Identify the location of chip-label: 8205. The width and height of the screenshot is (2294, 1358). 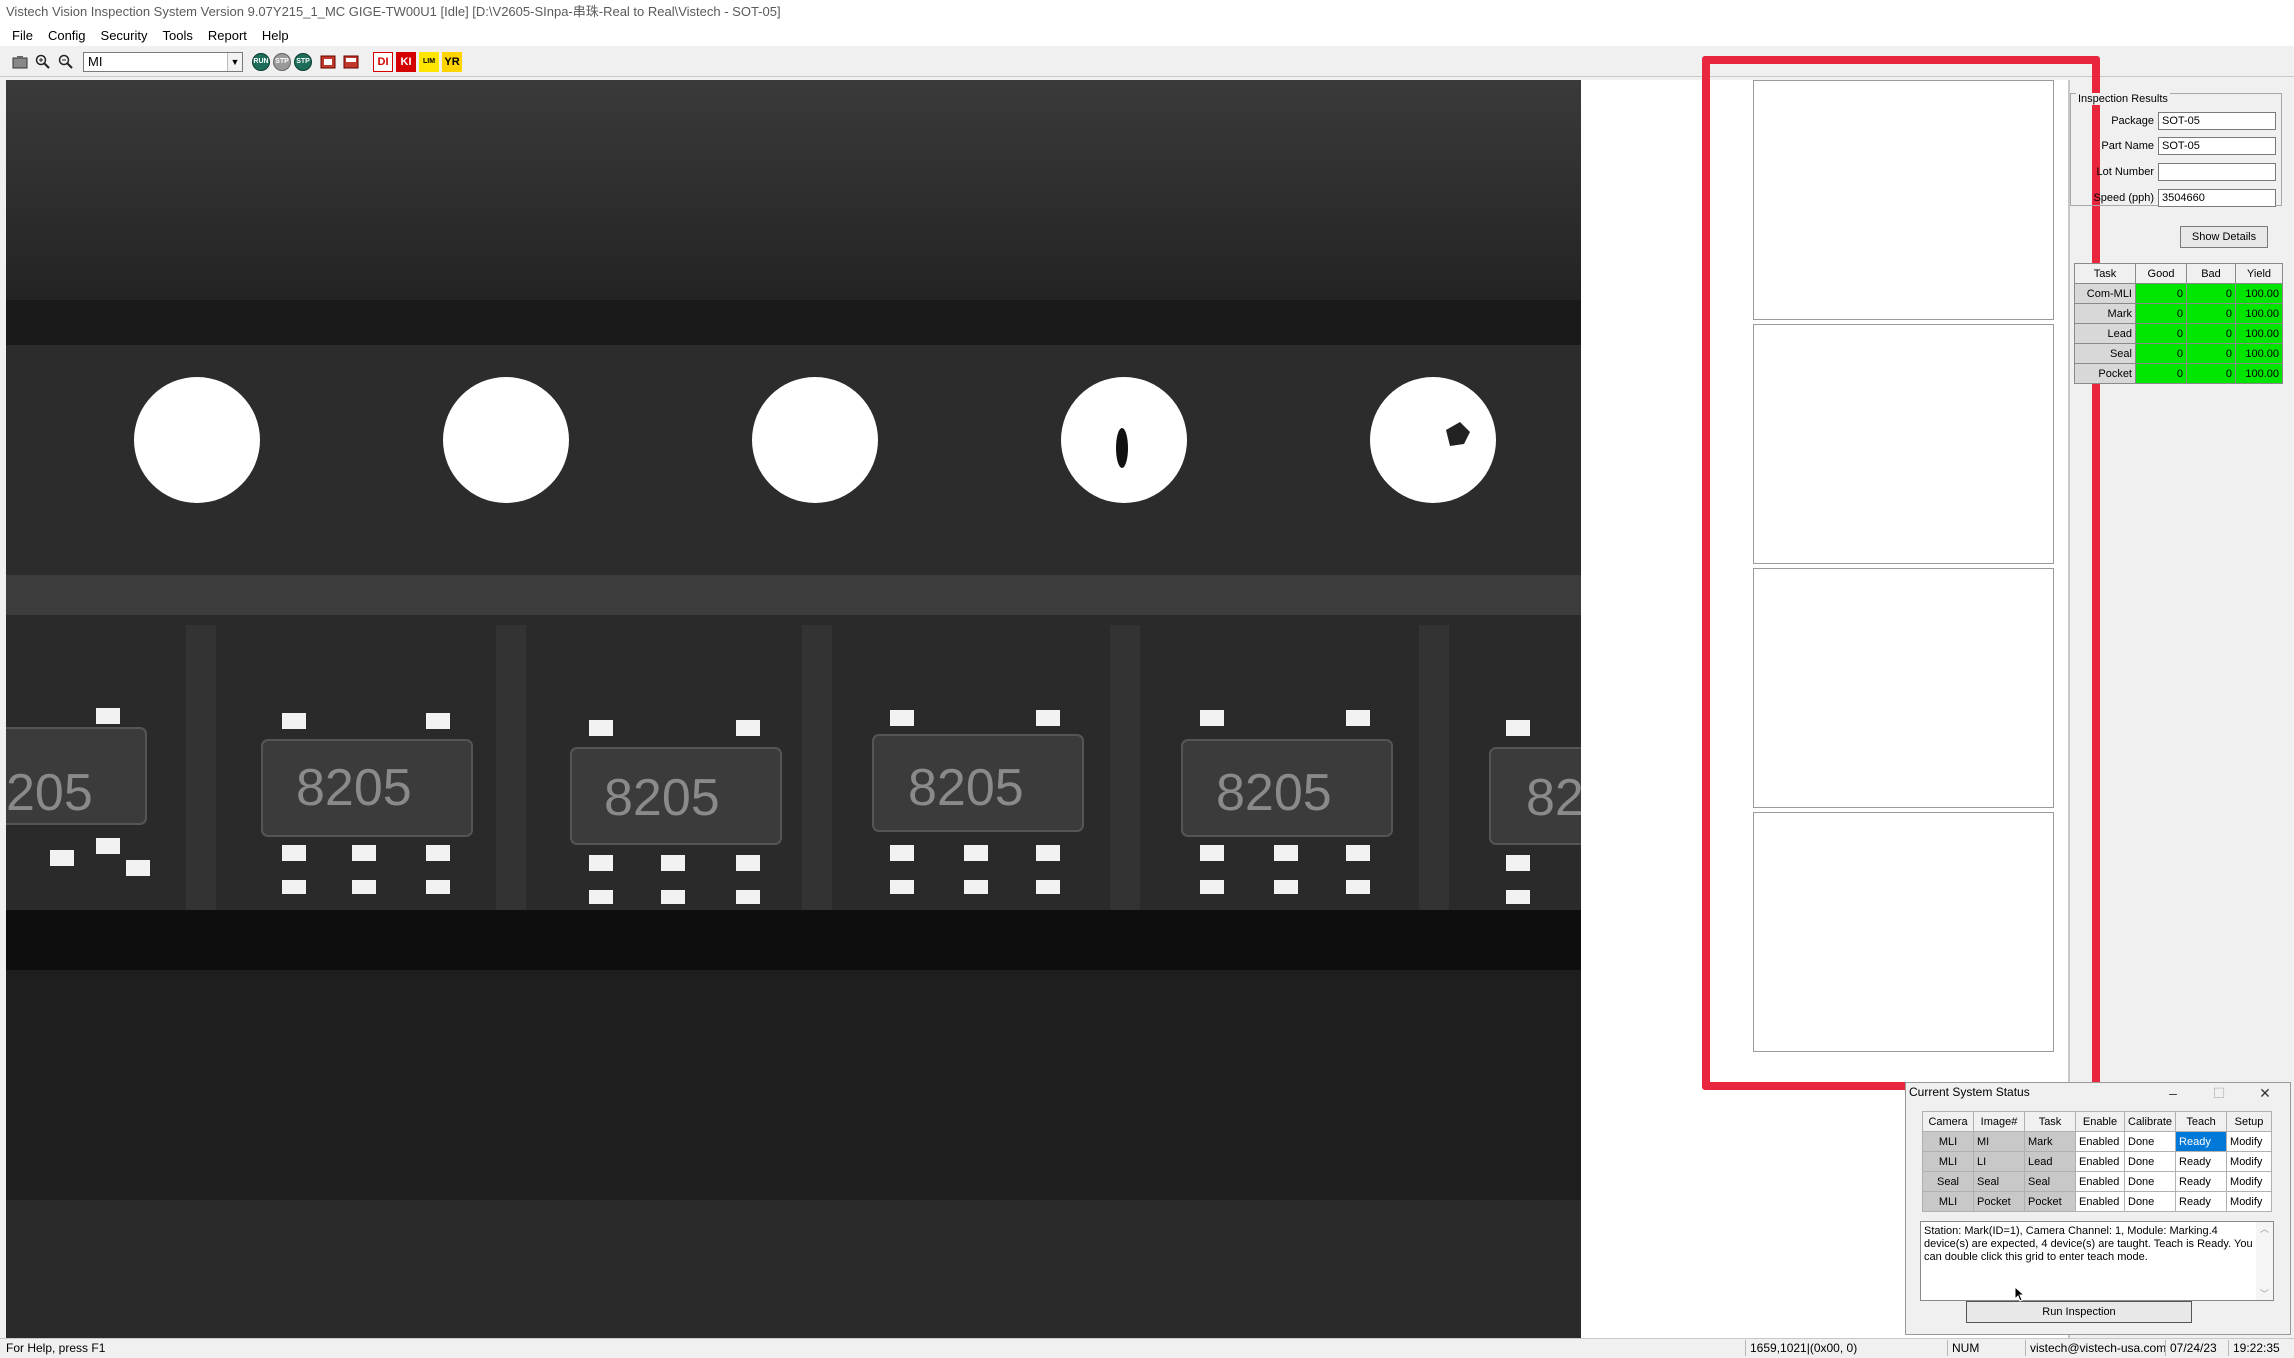
(1274, 793).